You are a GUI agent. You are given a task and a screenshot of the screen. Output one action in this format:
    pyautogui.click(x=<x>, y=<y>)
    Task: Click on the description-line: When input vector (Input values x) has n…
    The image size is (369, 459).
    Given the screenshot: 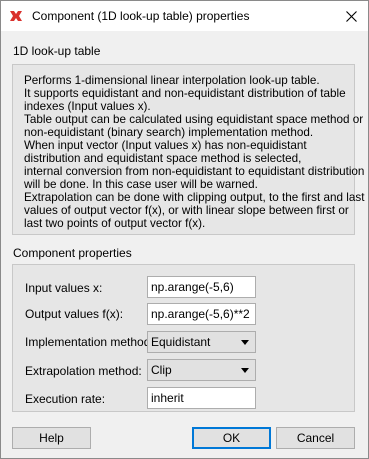 What is the action you would take?
    pyautogui.click(x=165, y=145)
    